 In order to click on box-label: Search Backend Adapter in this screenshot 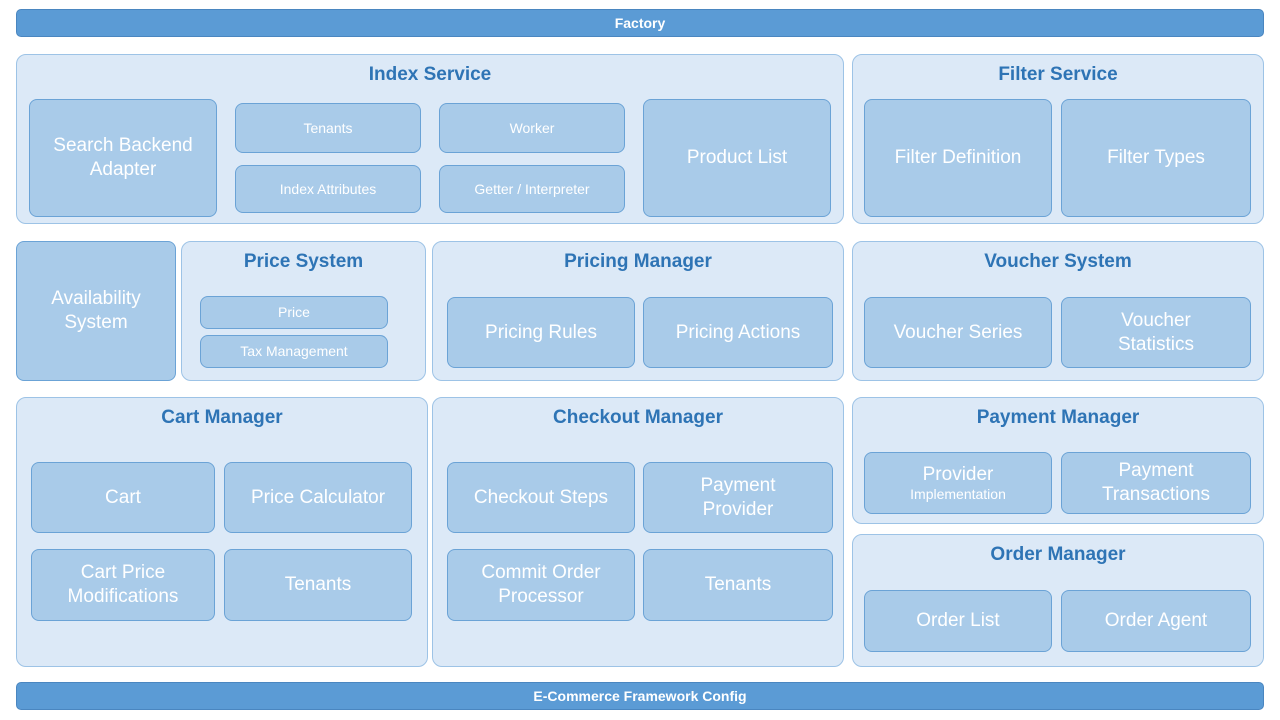, I will do `click(123, 157)`.